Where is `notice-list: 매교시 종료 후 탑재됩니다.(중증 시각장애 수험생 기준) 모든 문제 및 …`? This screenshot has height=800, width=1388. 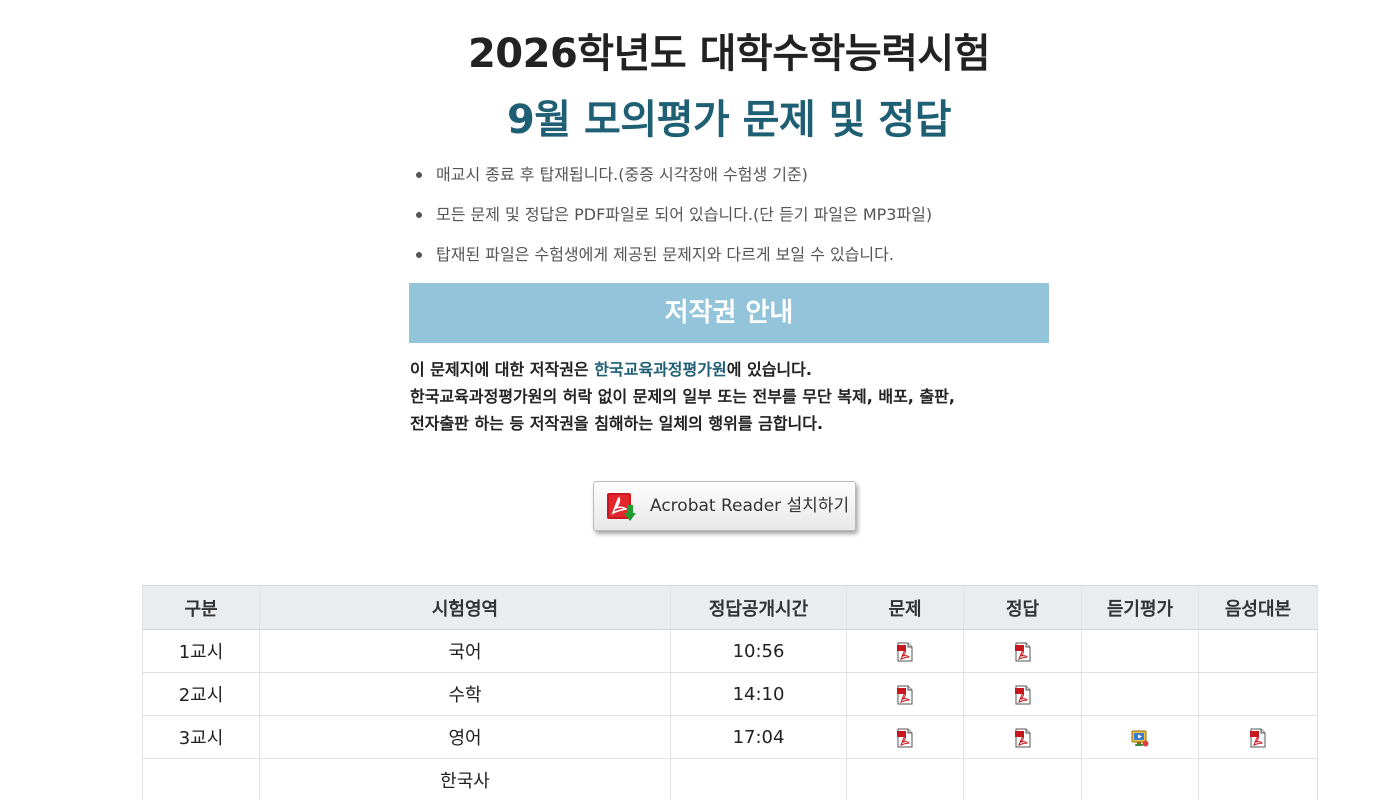 notice-list: 매교시 종료 후 탑재됩니다.(중증 시각장애 수험생 기준) 모든 문제 및 … is located at coordinates (670, 222).